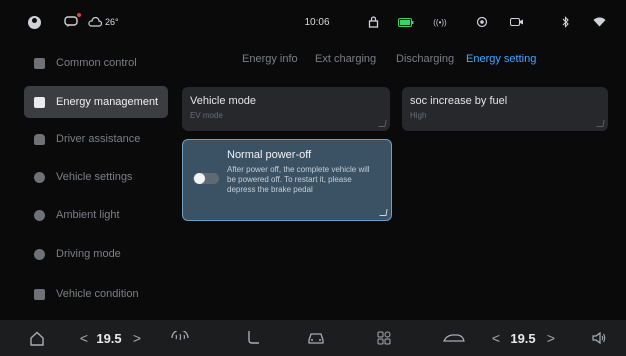 This screenshot has width=626, height=356. Describe the element at coordinates (482, 22) in the screenshot. I see `location-icon` at that location.